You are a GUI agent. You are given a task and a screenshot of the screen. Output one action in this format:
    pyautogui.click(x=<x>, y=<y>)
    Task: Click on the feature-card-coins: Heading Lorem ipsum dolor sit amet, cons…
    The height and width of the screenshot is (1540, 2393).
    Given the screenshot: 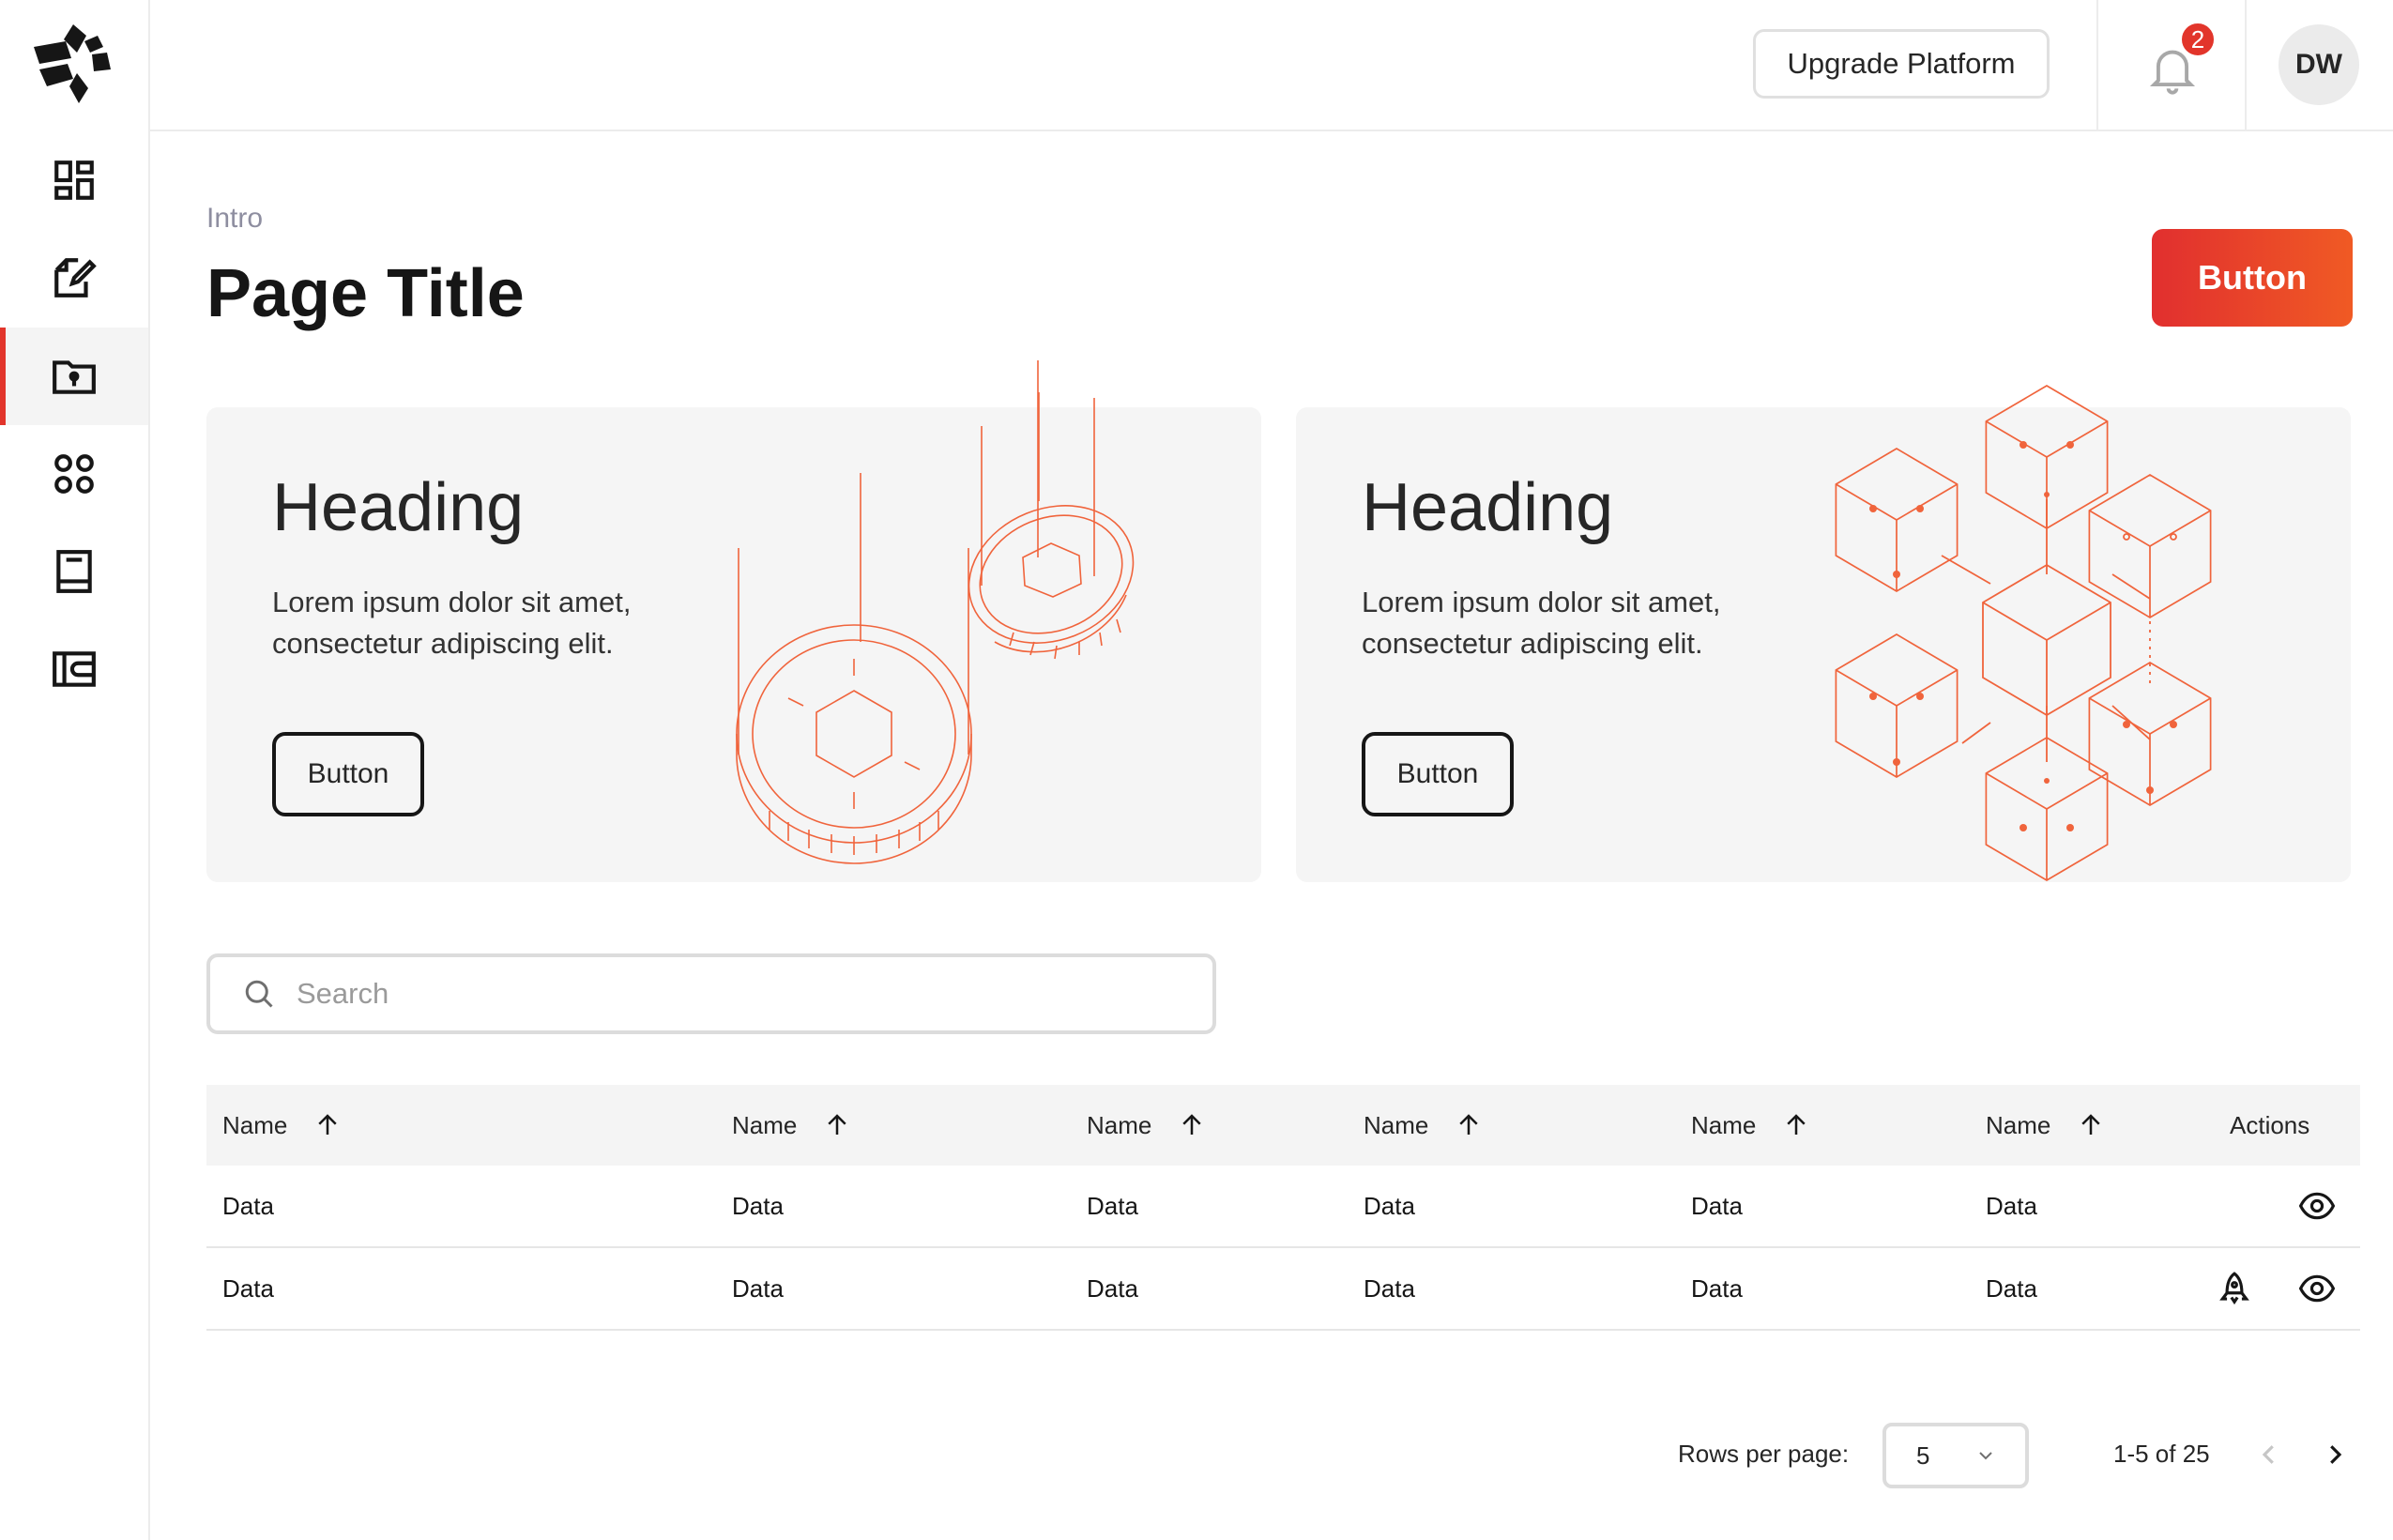 What is the action you would take?
    pyautogui.click(x=733, y=621)
    